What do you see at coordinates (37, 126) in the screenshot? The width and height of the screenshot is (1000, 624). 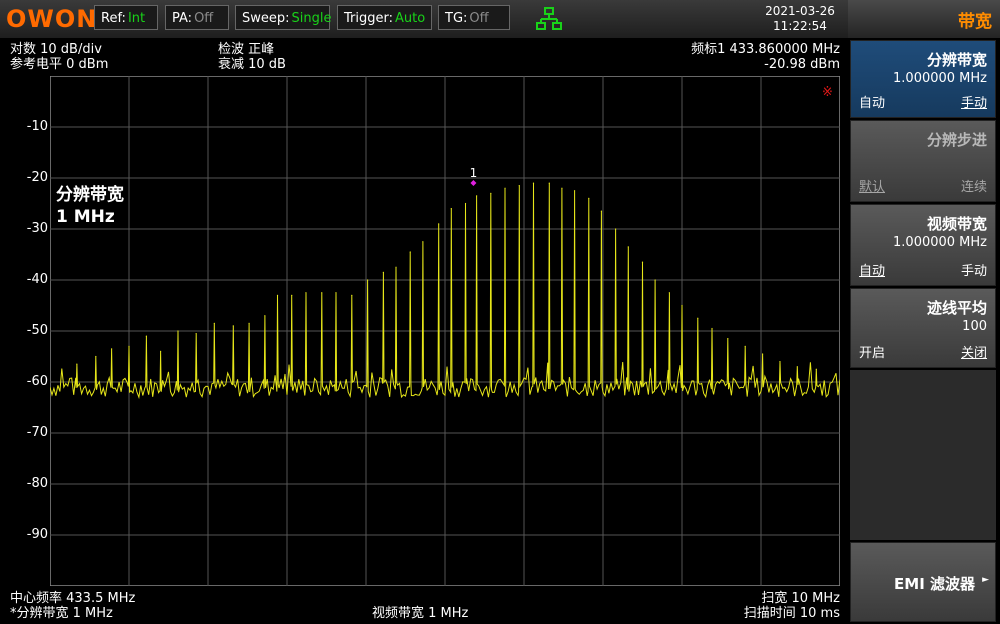 I see `y-tick-label: -10` at bounding box center [37, 126].